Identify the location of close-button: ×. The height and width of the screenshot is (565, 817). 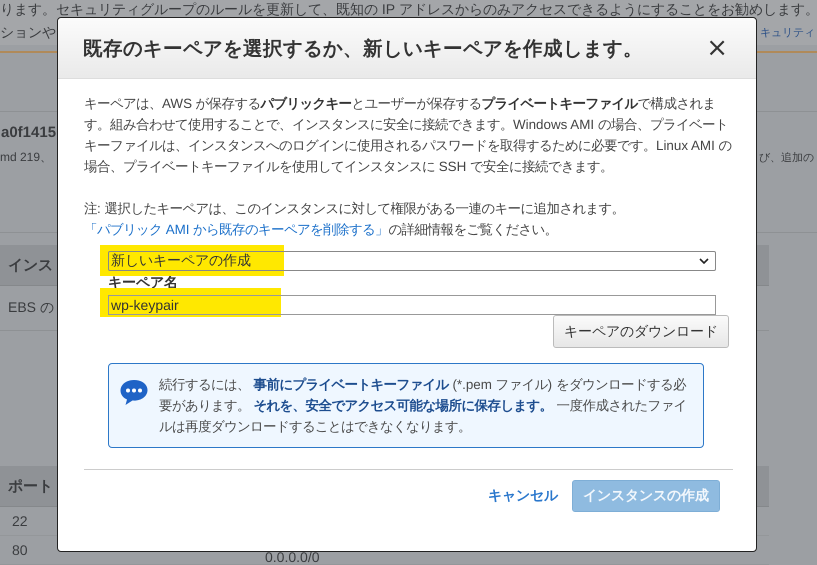
(717, 48).